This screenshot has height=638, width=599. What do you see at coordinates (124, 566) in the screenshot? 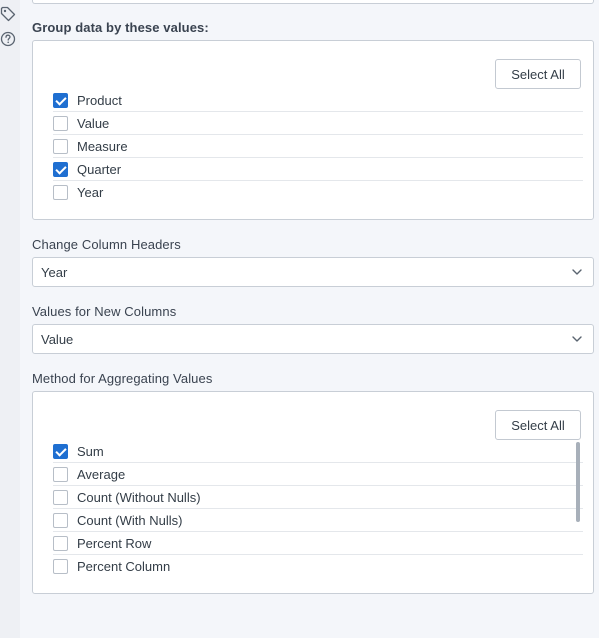
I see `checkbox-label: Percent Column` at bounding box center [124, 566].